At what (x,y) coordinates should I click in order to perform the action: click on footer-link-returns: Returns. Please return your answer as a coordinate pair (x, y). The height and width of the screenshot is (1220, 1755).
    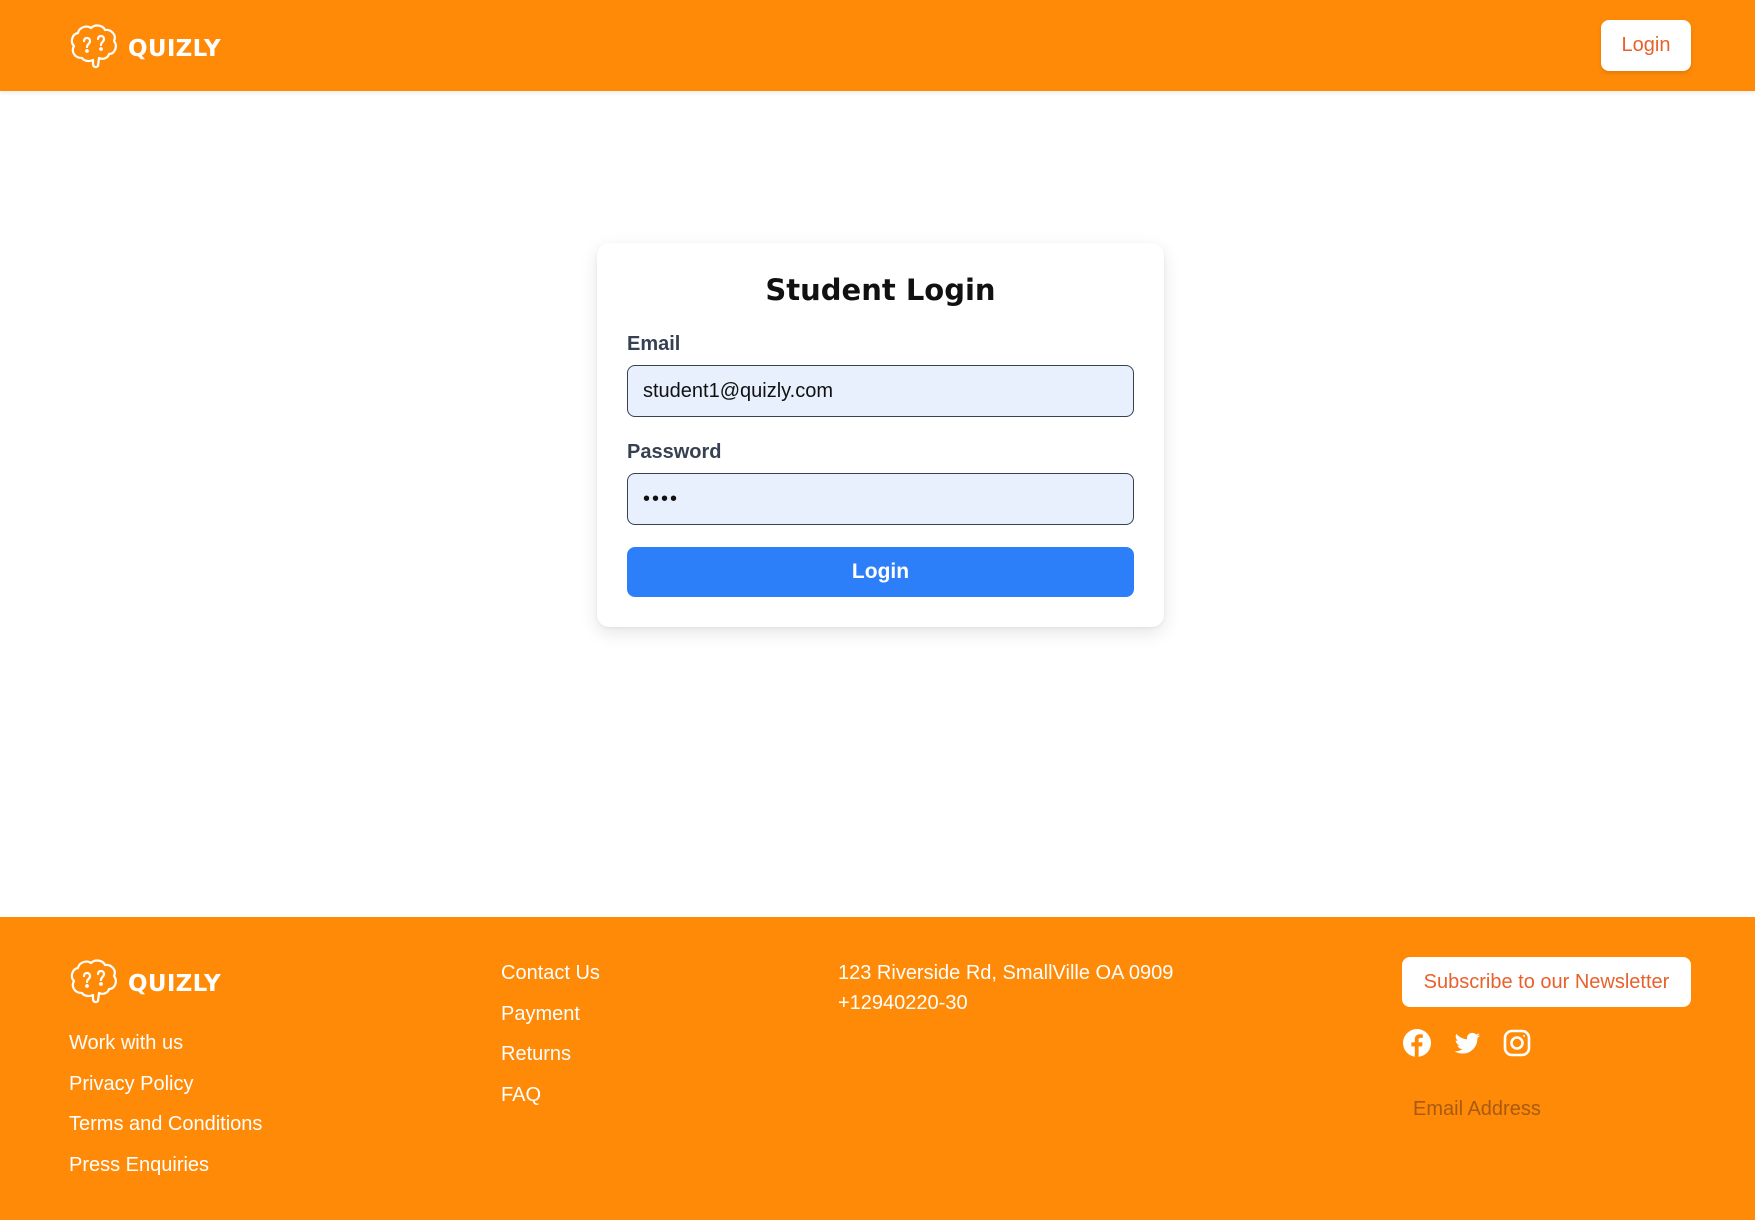
    Looking at the image, I should click on (536, 1054).